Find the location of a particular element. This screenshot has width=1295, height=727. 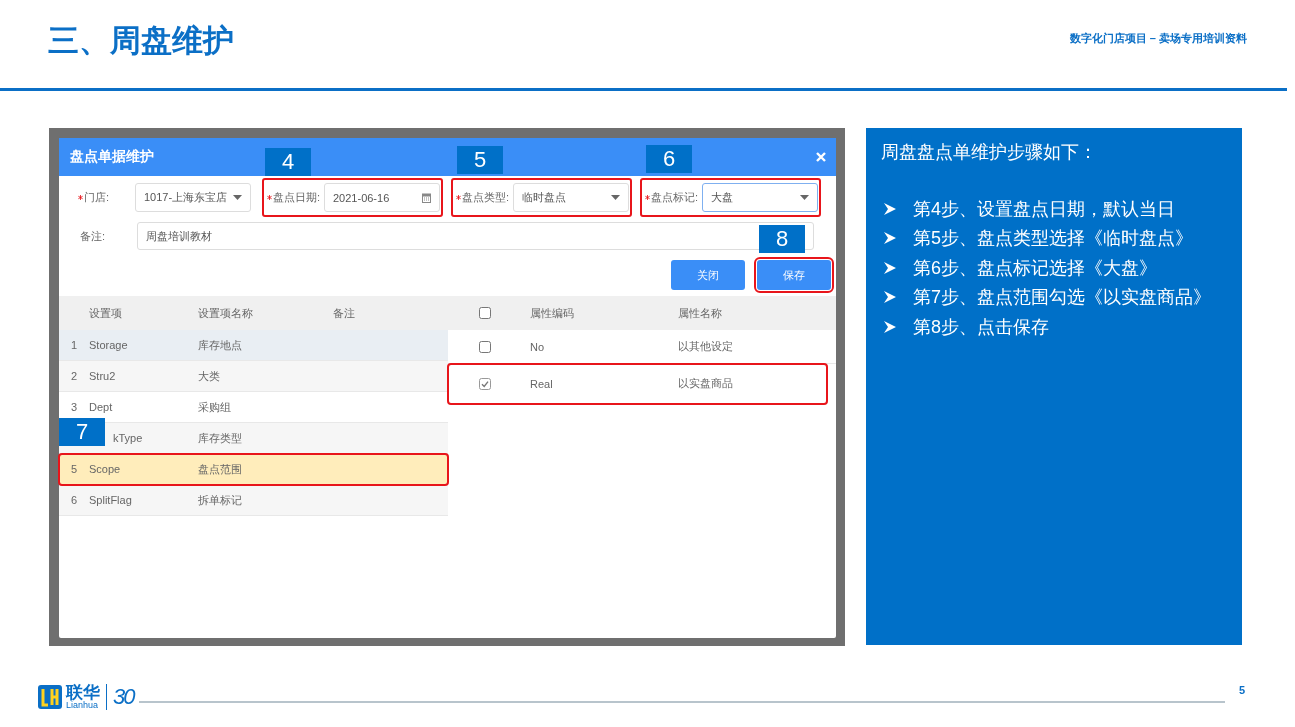

logo-icon is located at coordinates (50, 697).